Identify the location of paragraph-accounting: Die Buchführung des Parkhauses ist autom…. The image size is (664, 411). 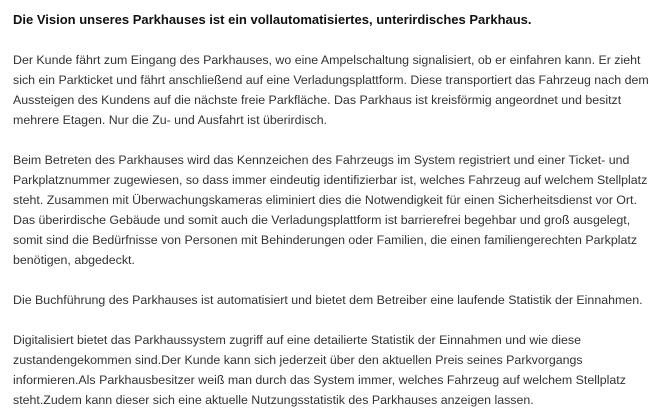
(328, 300).